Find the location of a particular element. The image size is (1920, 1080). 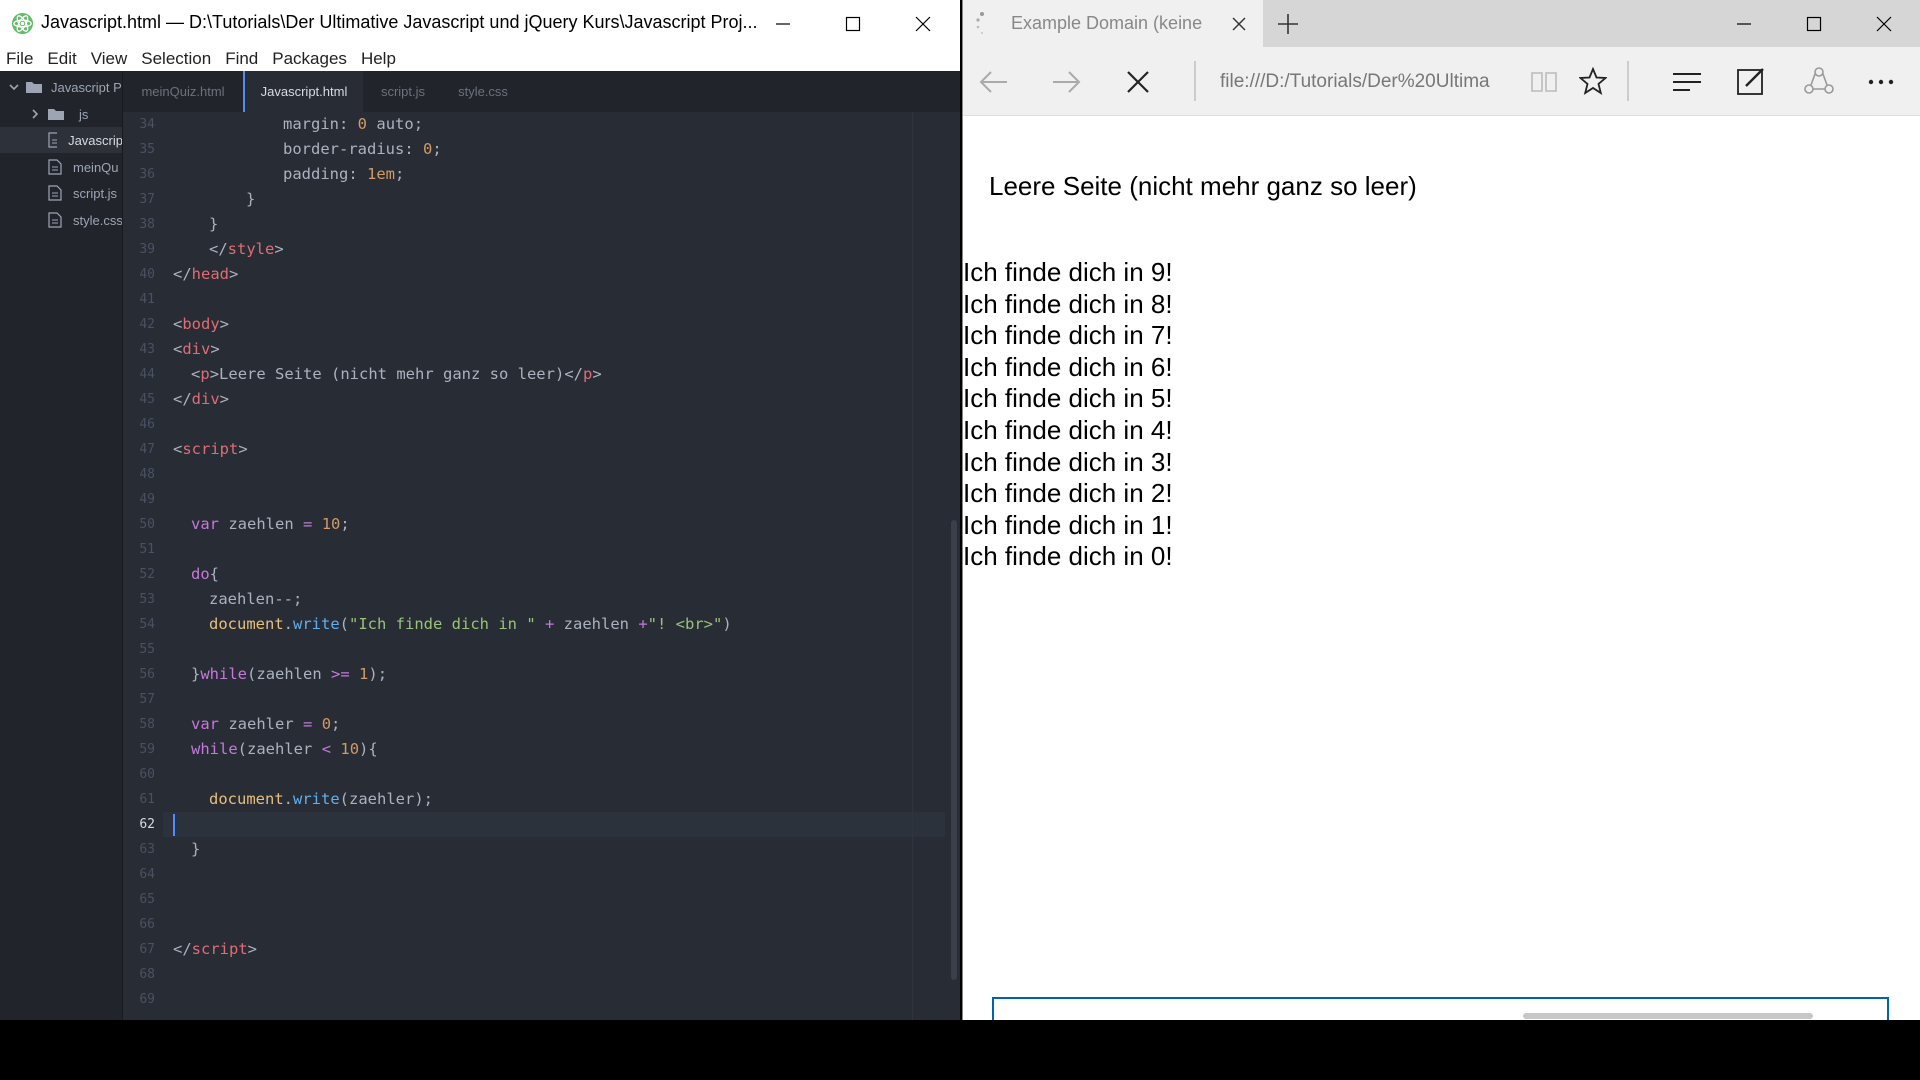

tree-root-label: Javascript P is located at coordinates (86, 87).